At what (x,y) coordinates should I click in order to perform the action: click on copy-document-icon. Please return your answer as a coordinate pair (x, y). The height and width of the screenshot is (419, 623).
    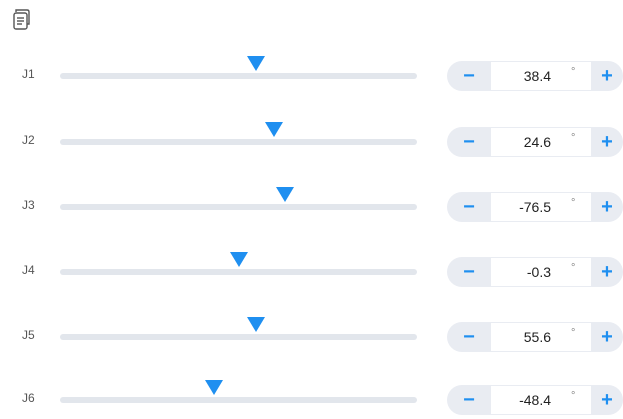
    Looking at the image, I should click on (22, 20).